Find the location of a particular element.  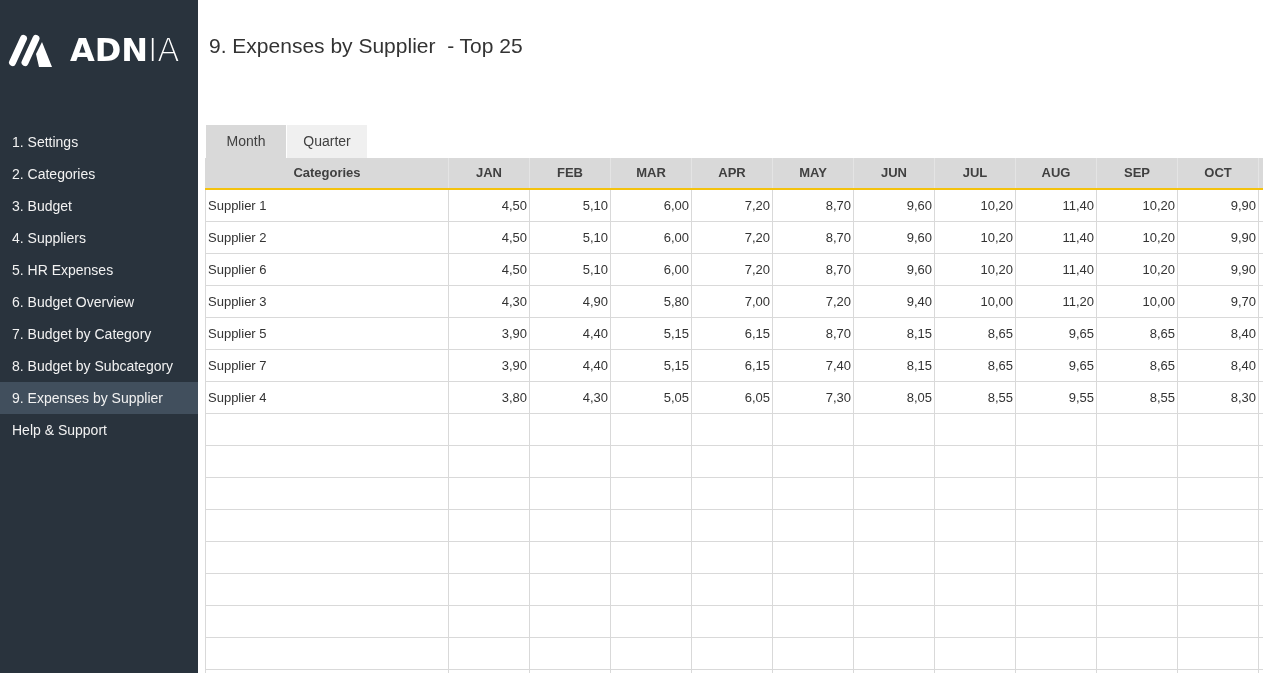

nav-item: 6. Budget Overview is located at coordinates (99, 302).